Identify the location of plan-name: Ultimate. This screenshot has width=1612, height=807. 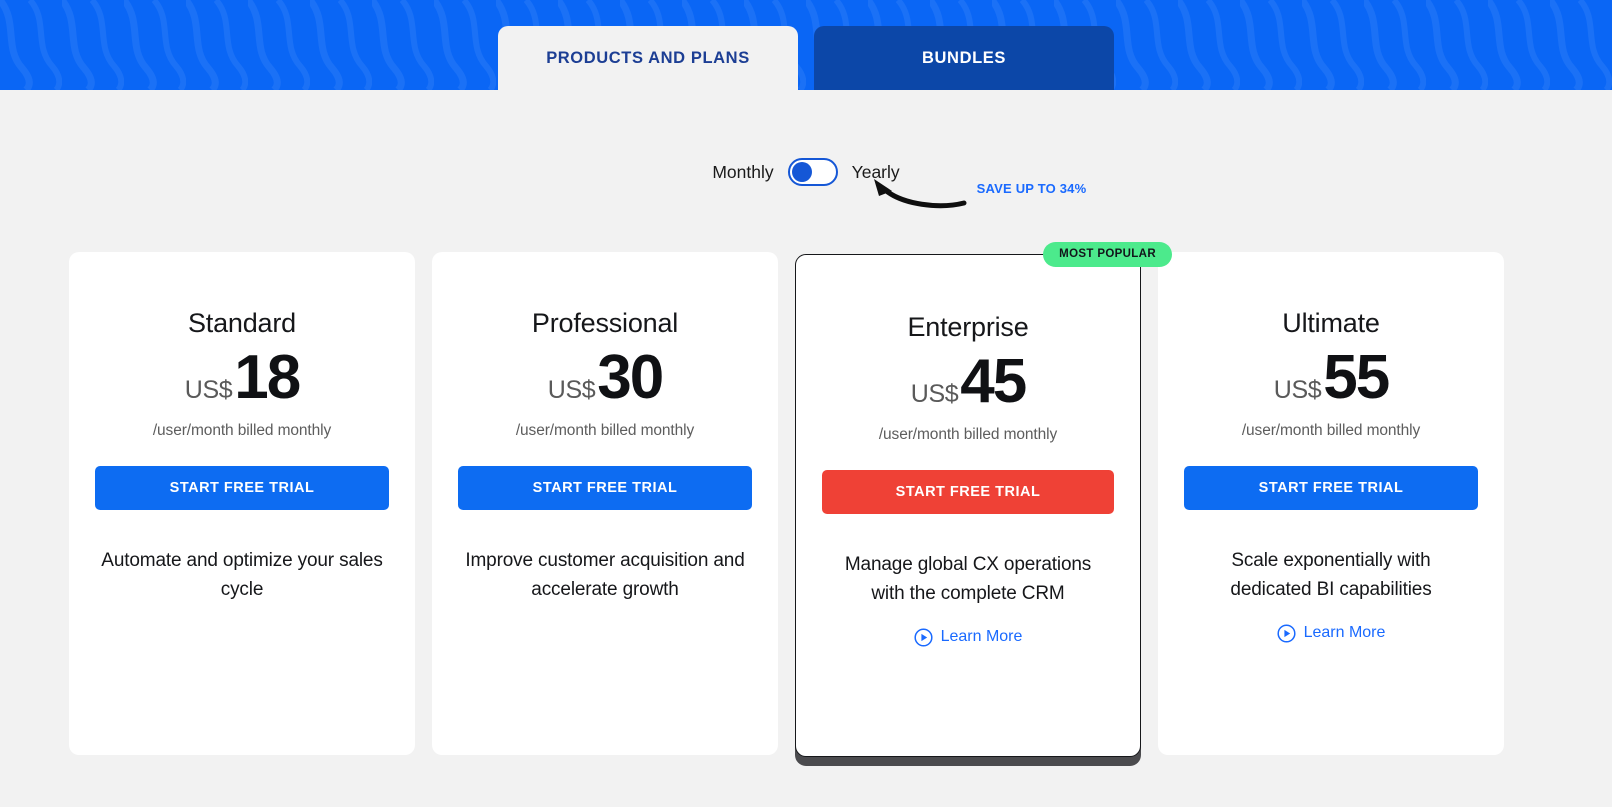
(1331, 323).